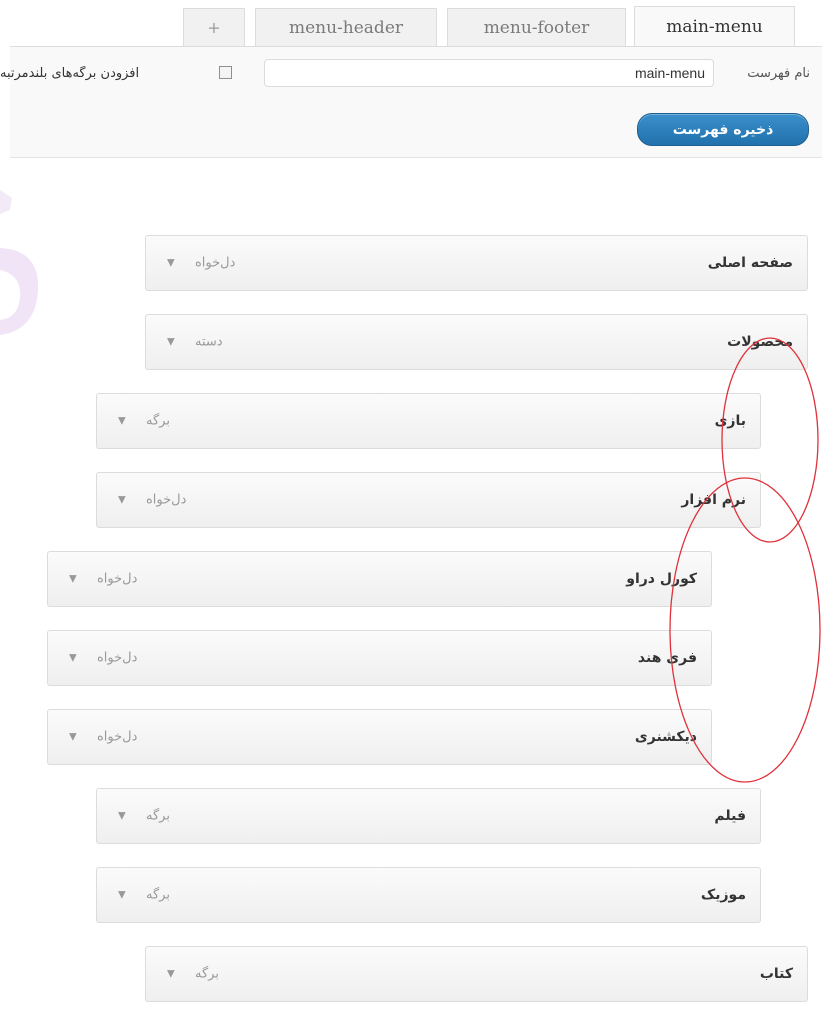  Describe the element at coordinates (428, 500) in the screenshot. I see `menu-item: نرم افزار دل‌خواه ▼` at that location.